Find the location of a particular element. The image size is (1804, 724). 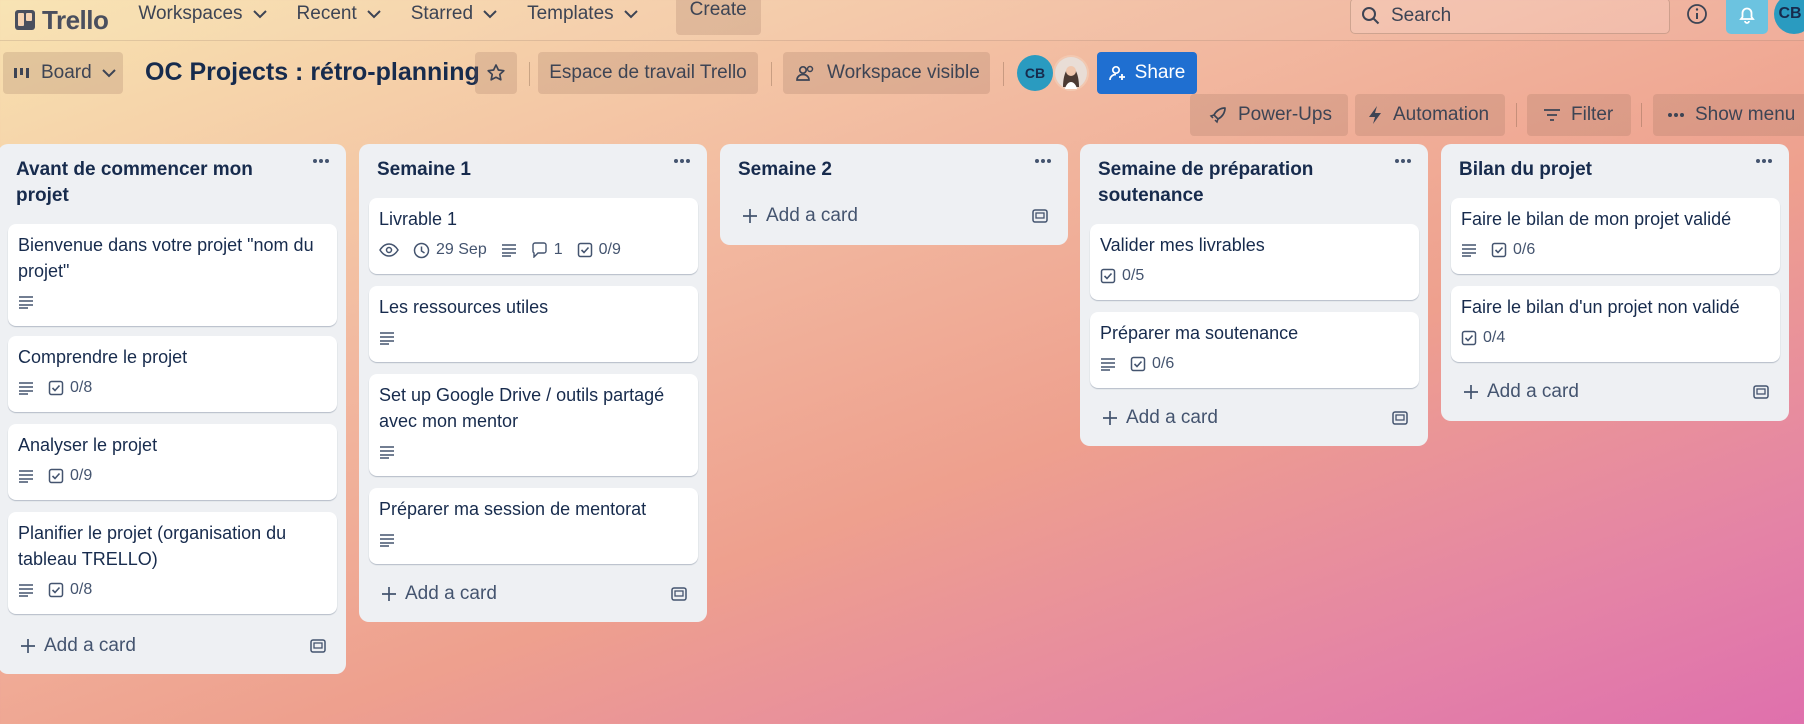

info-button is located at coordinates (1697, 14).